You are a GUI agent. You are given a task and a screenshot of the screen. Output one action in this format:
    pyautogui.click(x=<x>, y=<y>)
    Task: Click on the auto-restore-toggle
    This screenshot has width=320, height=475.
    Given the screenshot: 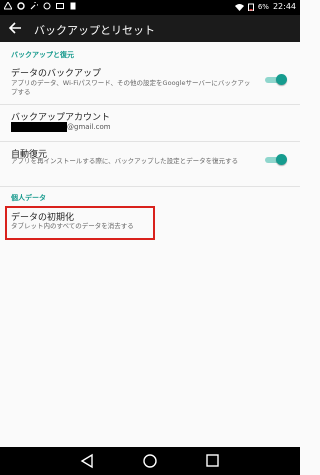 What is the action you would take?
    pyautogui.click(x=276, y=159)
    